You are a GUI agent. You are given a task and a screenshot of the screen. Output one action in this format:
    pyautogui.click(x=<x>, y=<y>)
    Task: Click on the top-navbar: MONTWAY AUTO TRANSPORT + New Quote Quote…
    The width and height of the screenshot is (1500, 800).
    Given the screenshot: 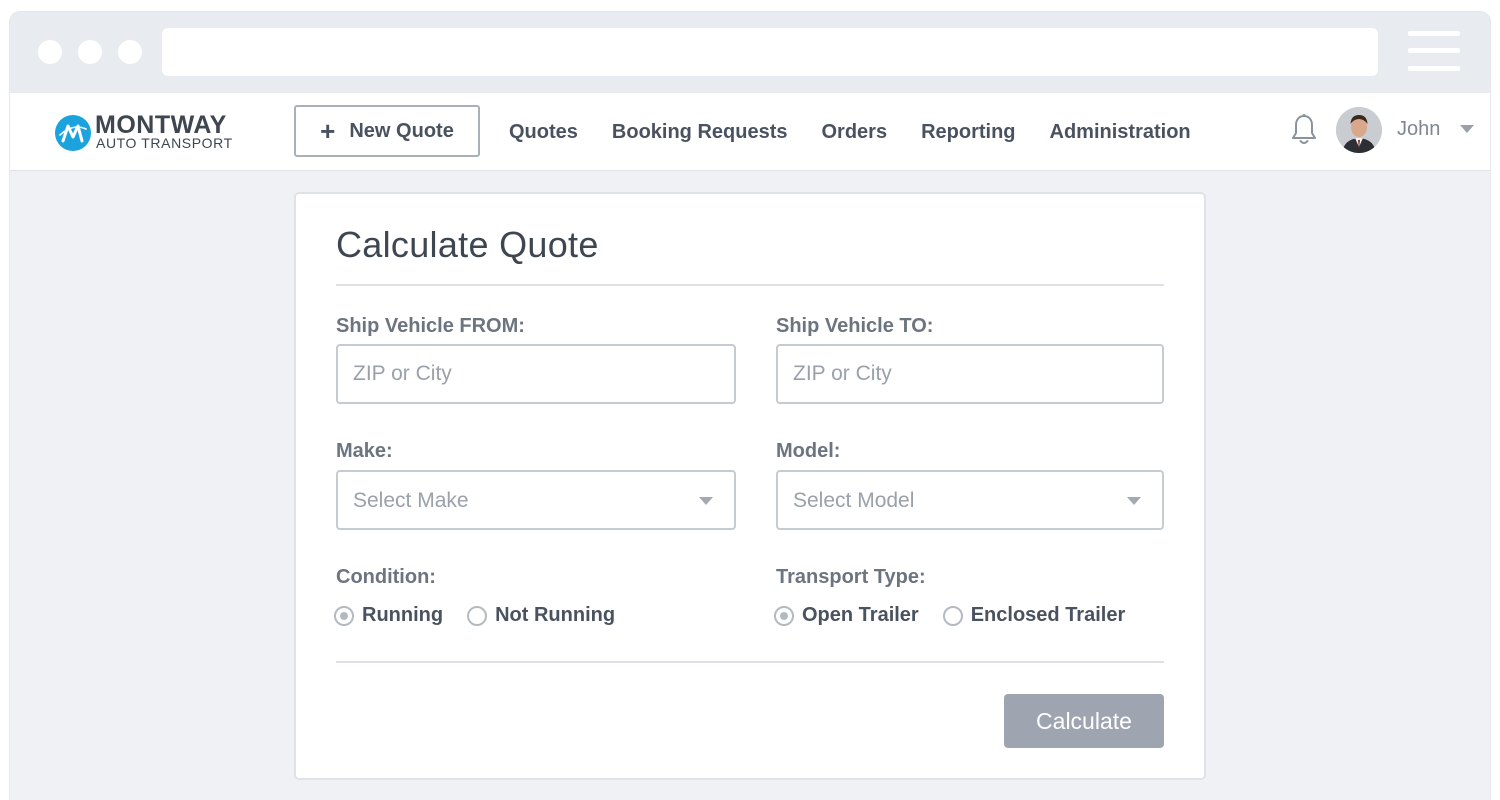 What is the action you would take?
    pyautogui.click(x=750, y=132)
    